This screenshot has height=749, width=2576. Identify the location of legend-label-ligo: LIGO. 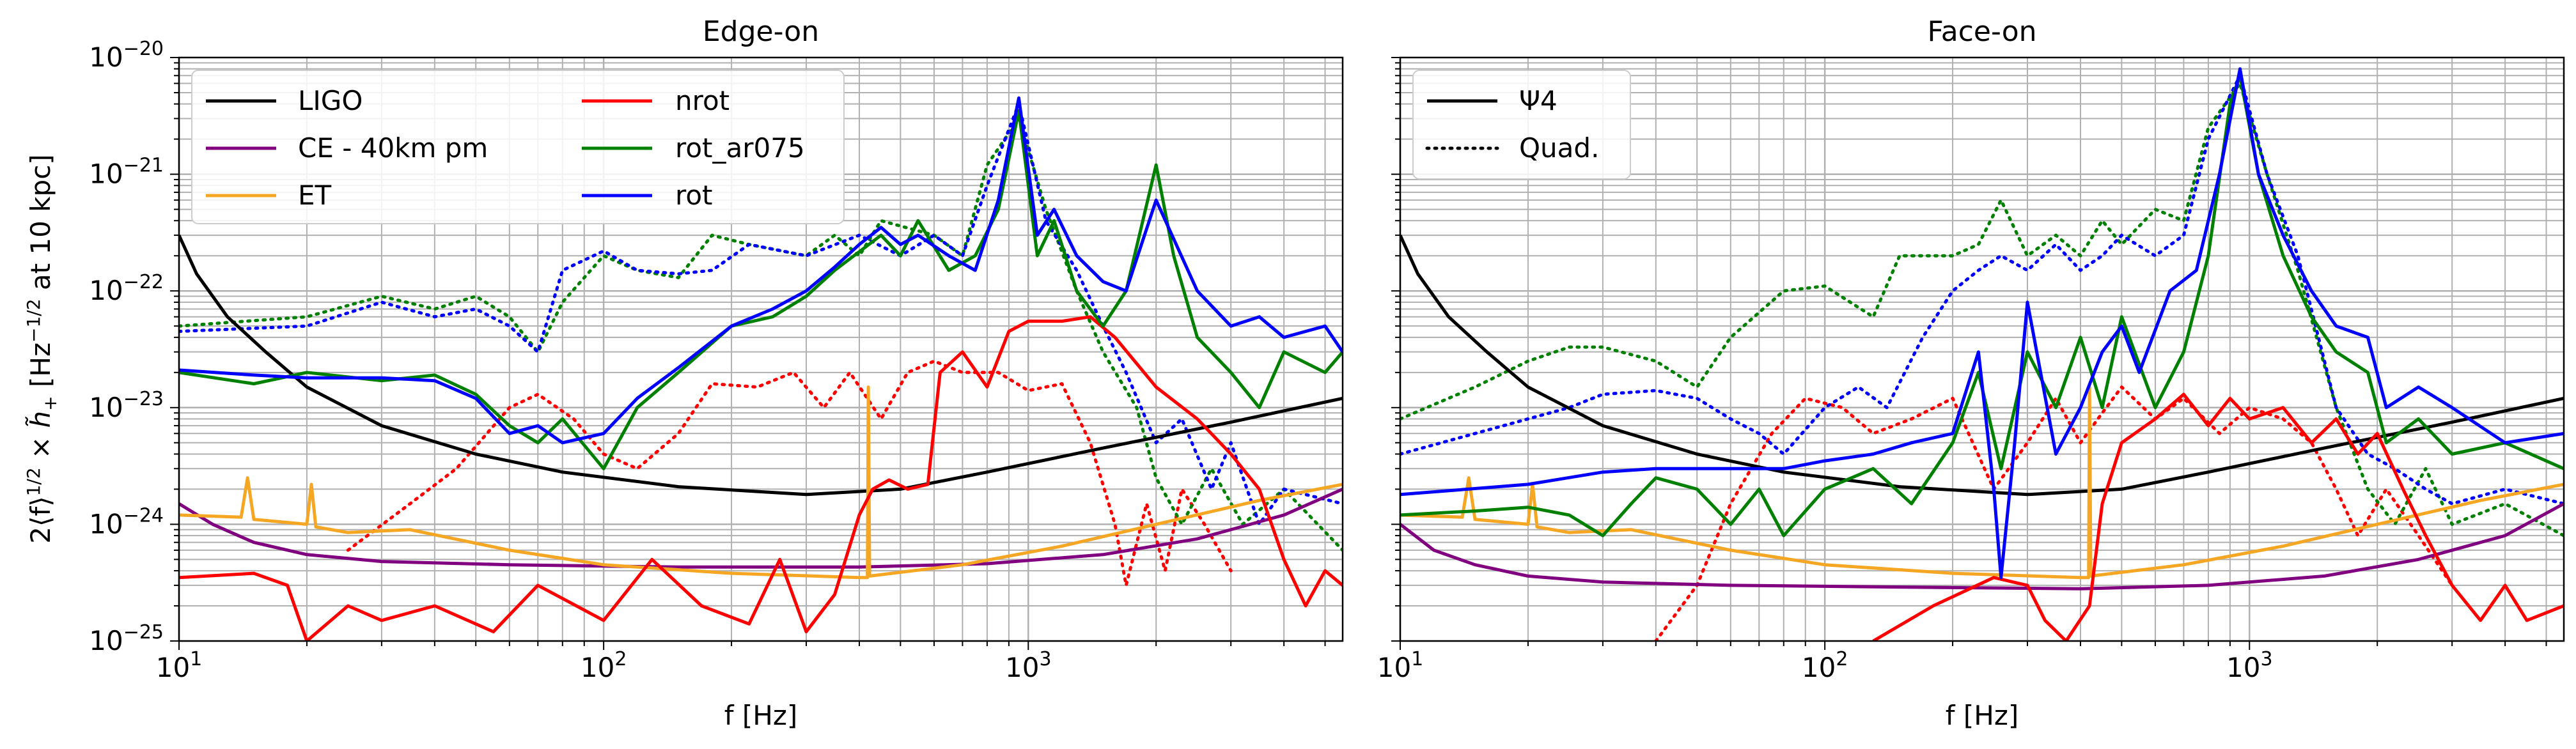
(330, 101).